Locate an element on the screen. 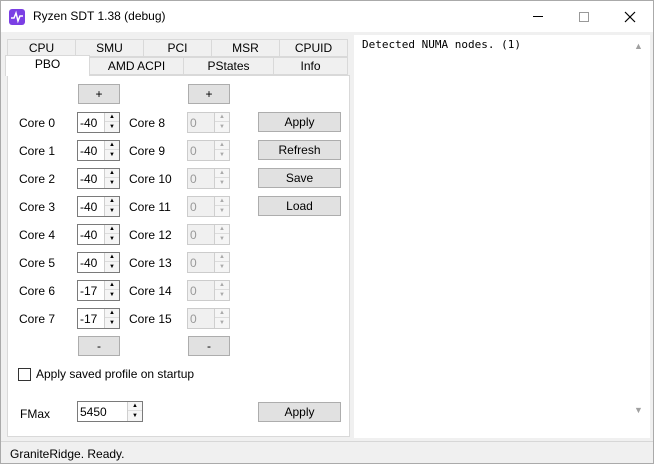 The width and height of the screenshot is (654, 464). core-label: Core 13 is located at coordinates (150, 263).